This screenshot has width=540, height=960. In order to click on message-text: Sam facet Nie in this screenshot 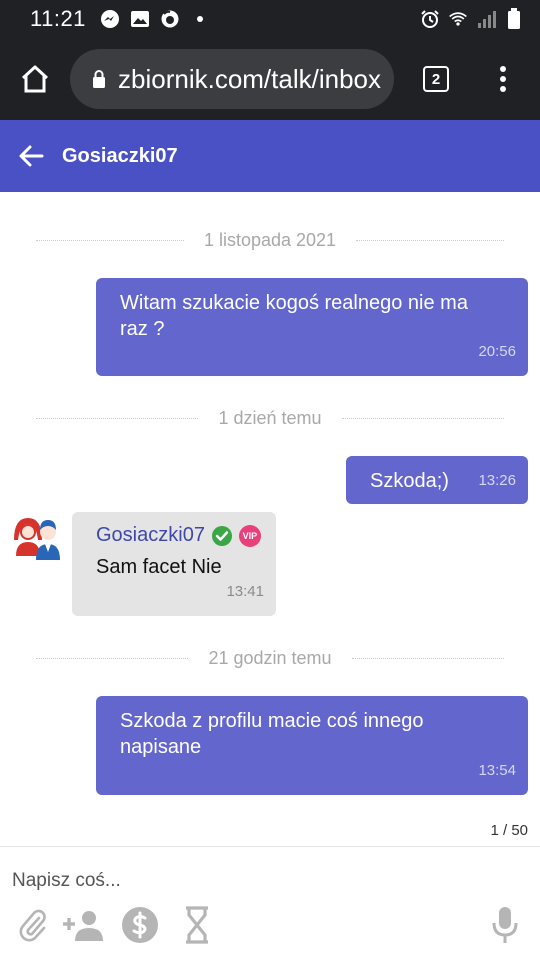, I will do `click(159, 567)`.